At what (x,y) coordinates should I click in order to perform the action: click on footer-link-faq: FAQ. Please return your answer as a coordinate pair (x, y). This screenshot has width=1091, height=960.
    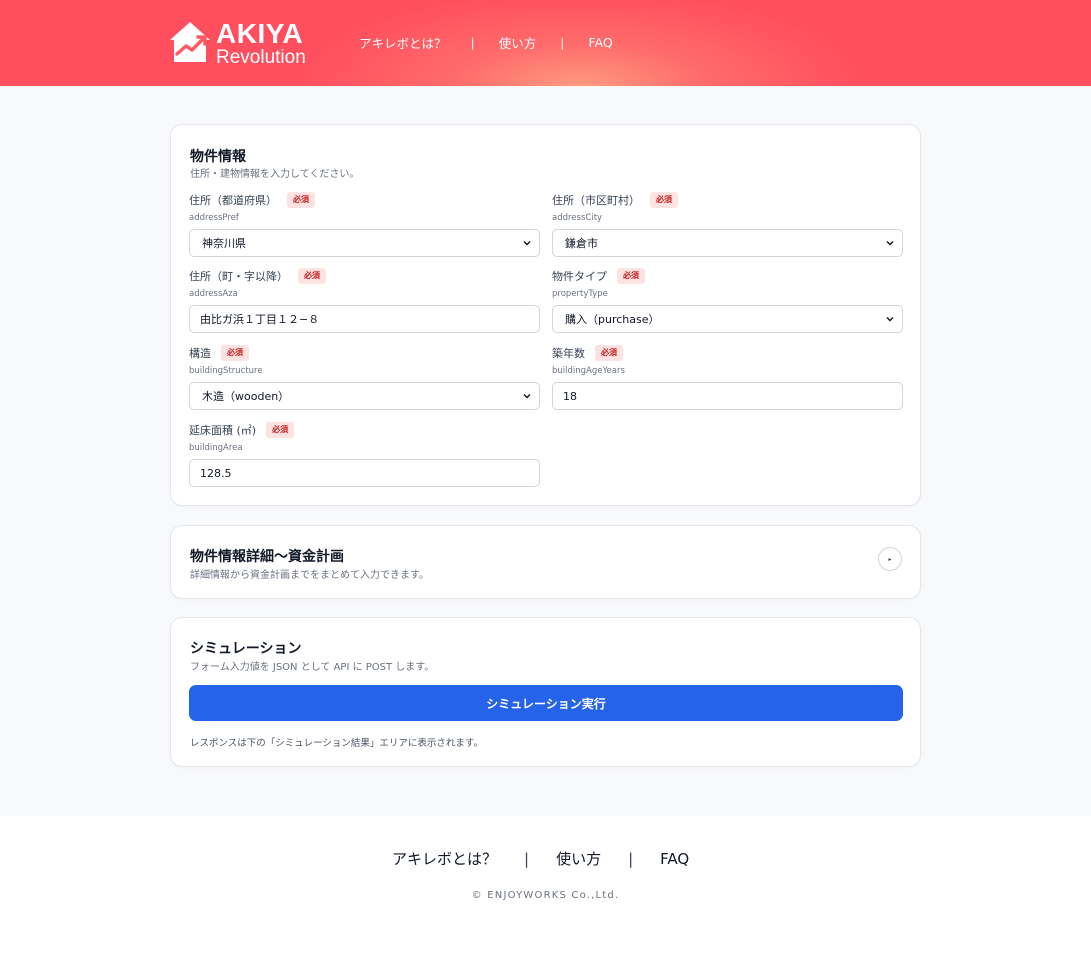
    Looking at the image, I should click on (674, 859).